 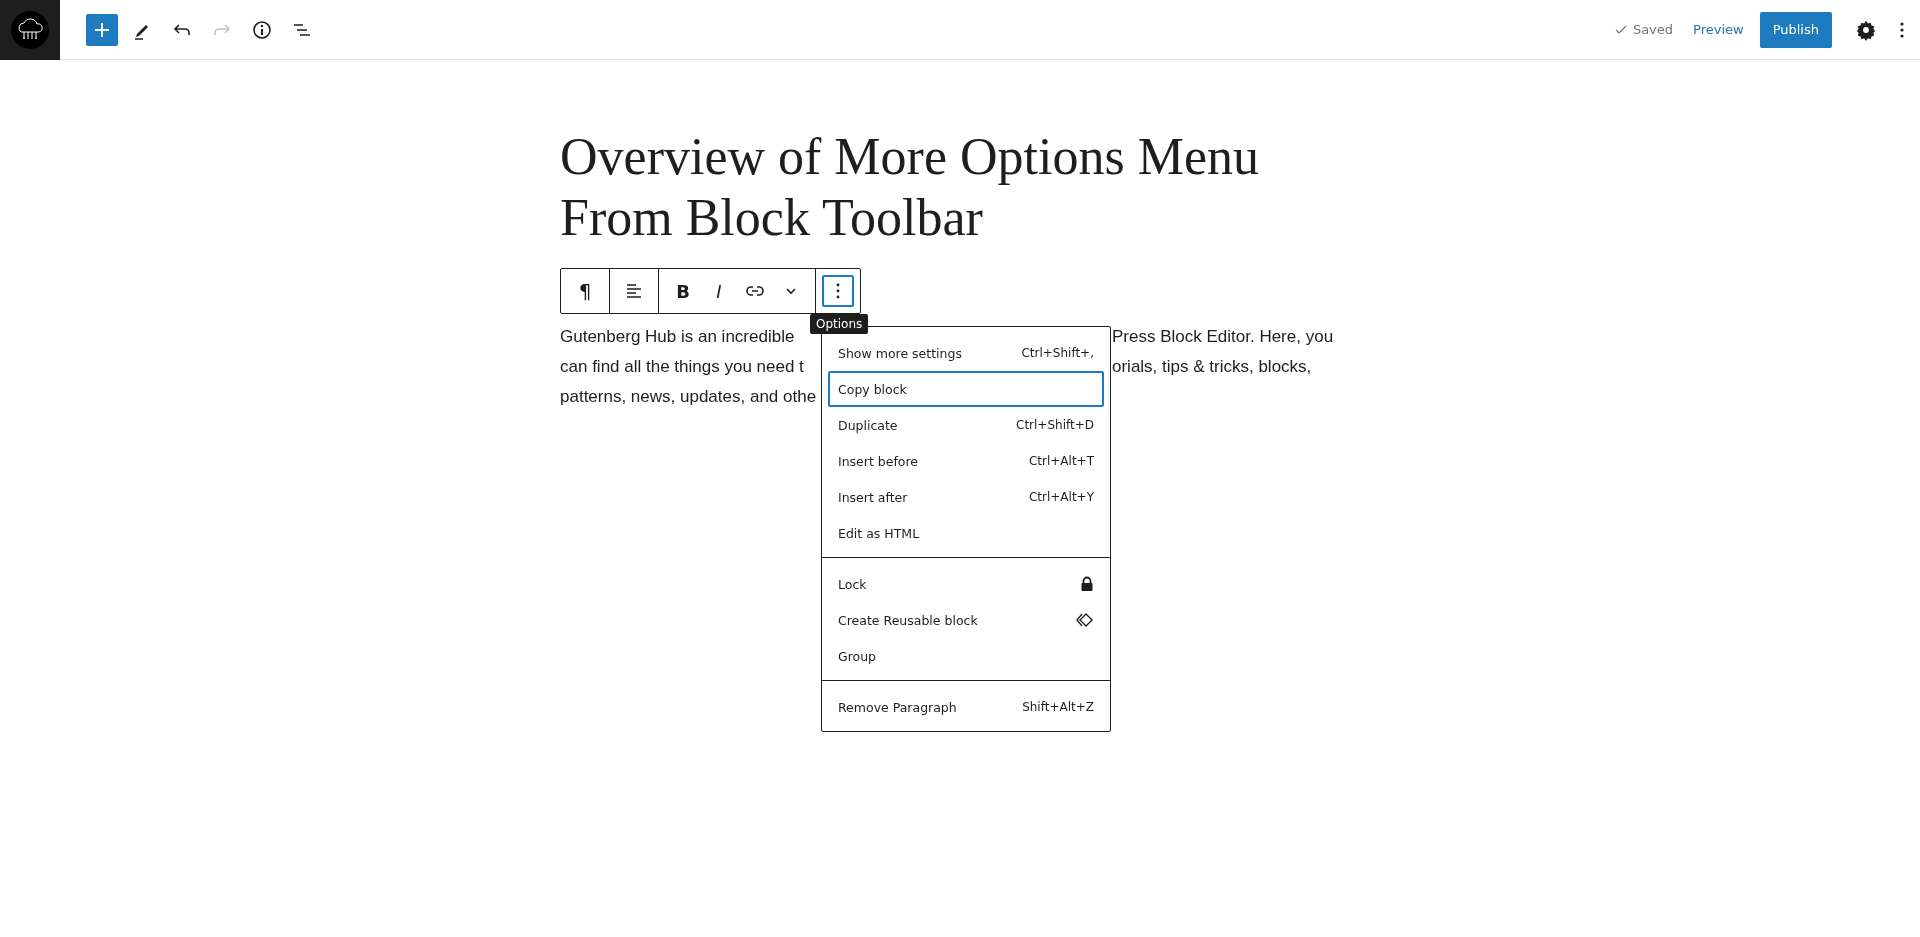 What do you see at coordinates (966, 497) in the screenshot?
I see `menu-item: Insert after Ctrl+Alt+Y` at bounding box center [966, 497].